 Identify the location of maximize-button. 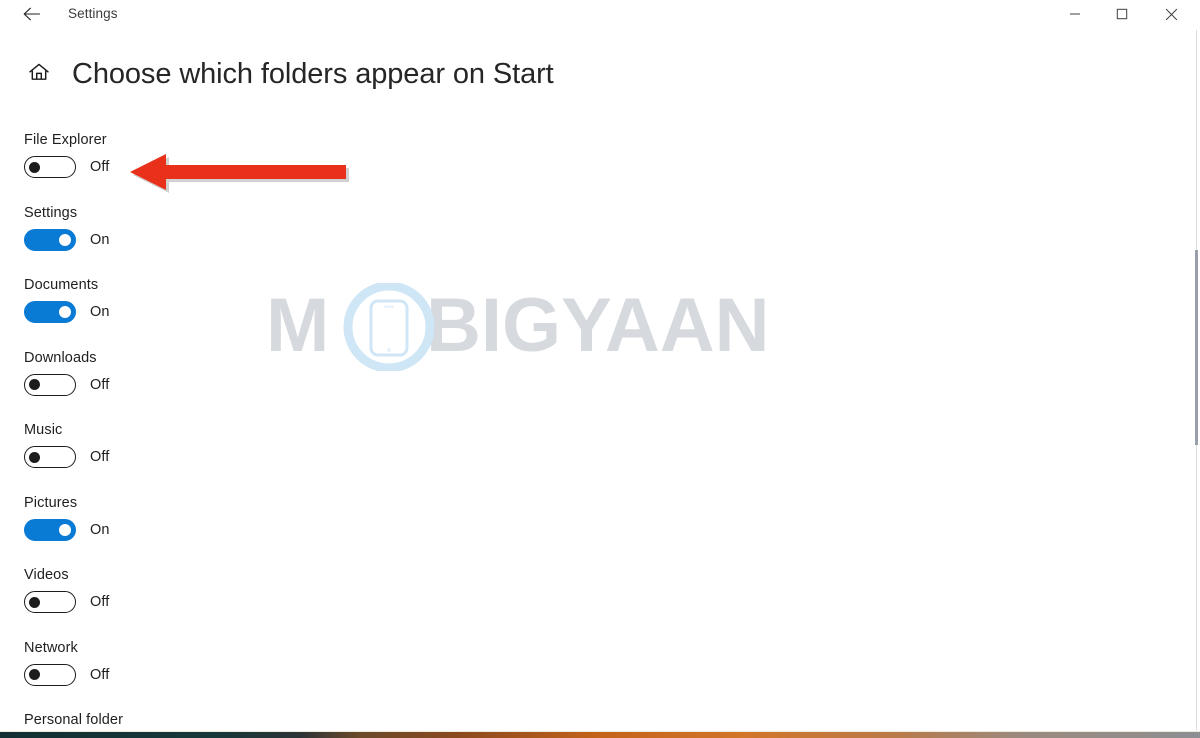
(1122, 14).